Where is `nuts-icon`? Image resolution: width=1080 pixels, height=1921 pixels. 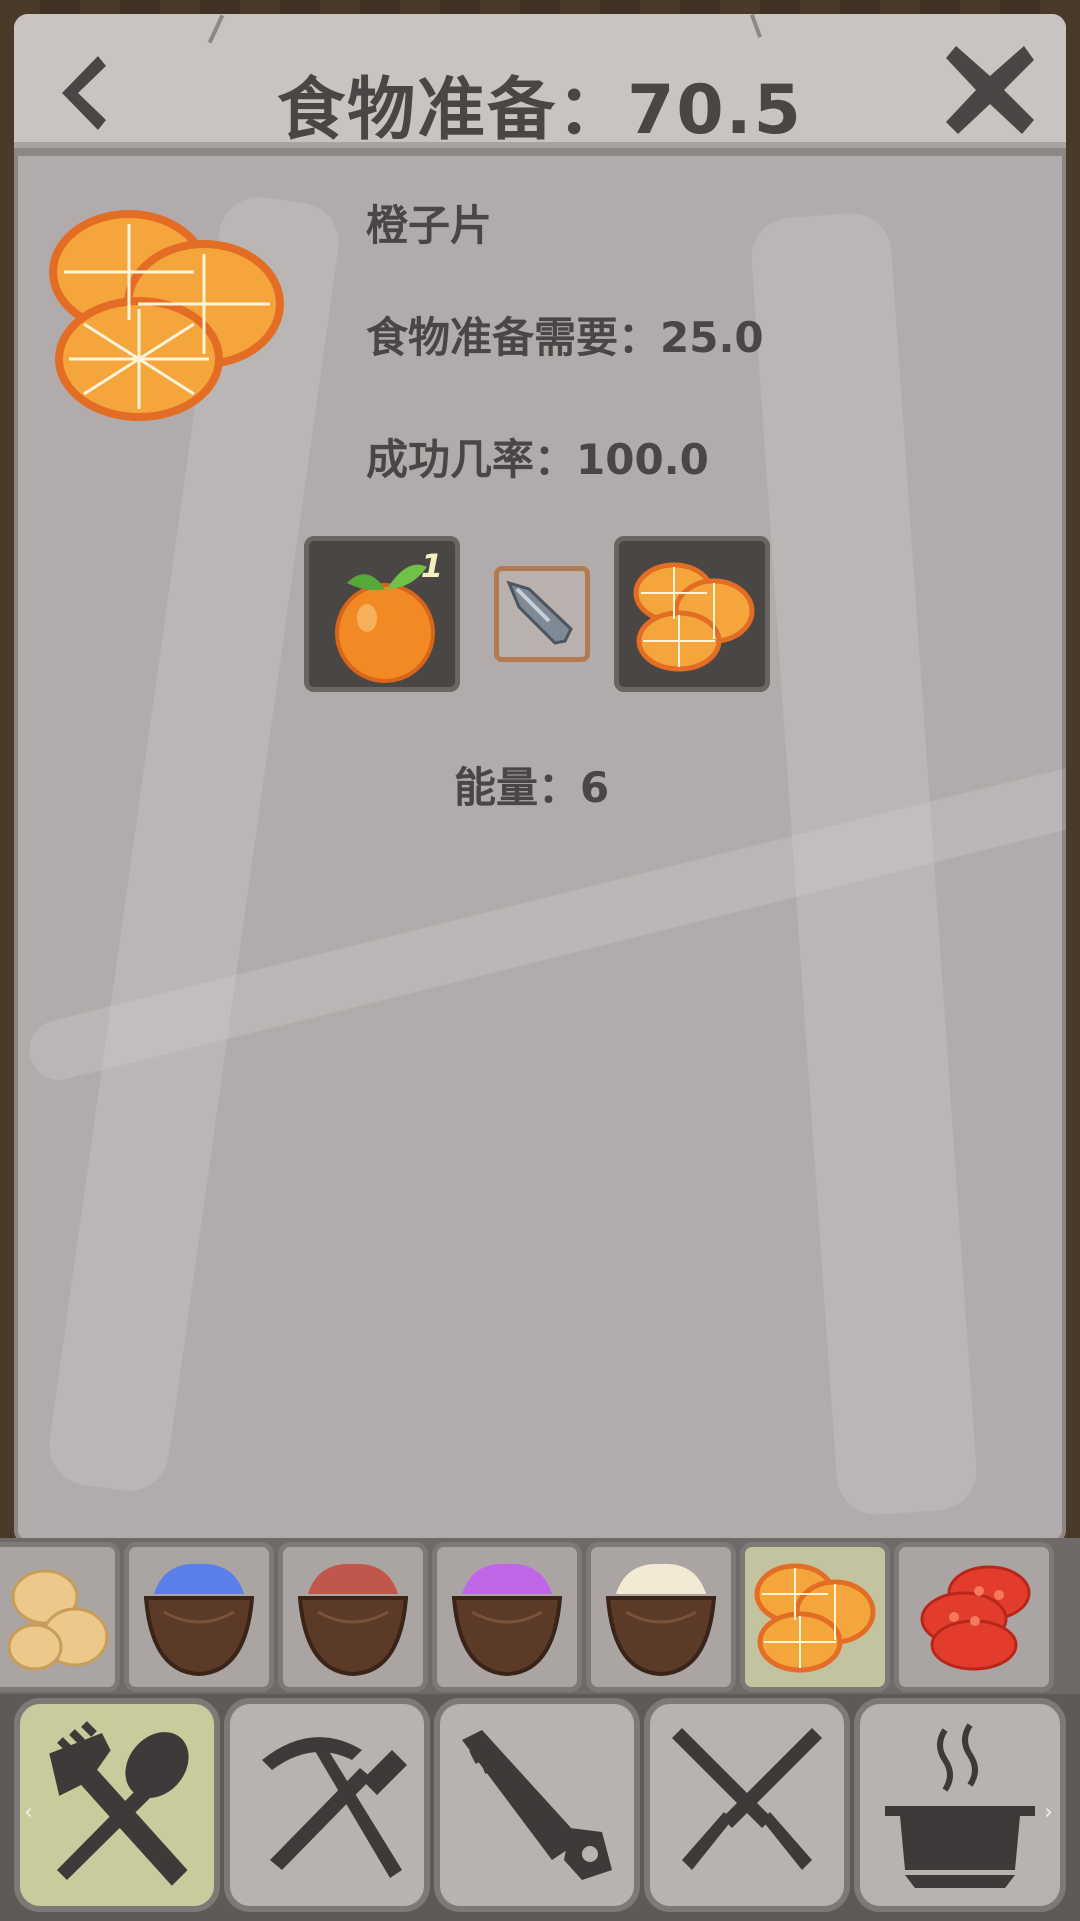 nuts-icon is located at coordinates (58, 1620).